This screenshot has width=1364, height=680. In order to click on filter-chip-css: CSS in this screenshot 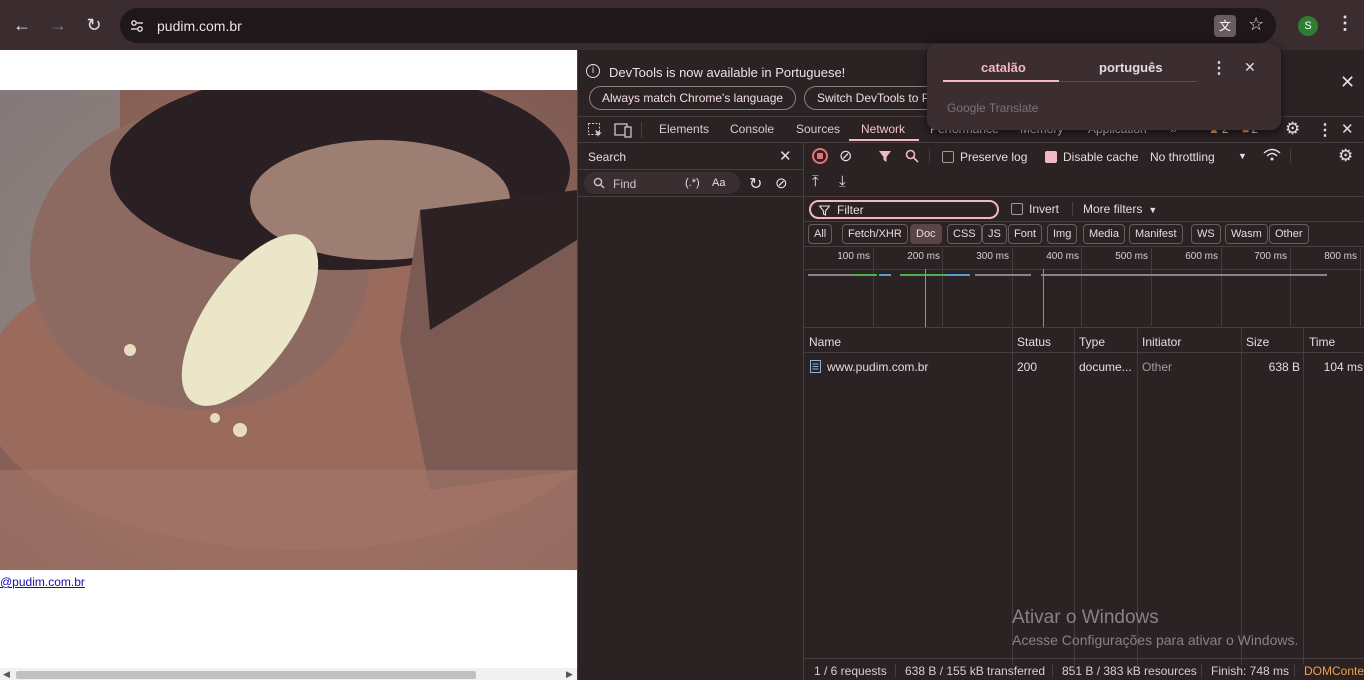, I will do `click(964, 234)`.